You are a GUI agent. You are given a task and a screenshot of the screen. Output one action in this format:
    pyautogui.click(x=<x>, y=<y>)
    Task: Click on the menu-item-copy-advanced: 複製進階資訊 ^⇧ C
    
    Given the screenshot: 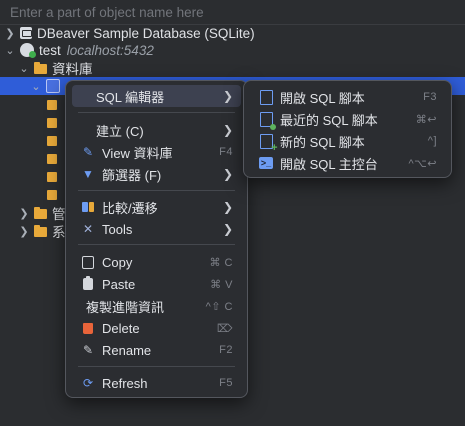 What is the action you would take?
    pyautogui.click(x=156, y=306)
    